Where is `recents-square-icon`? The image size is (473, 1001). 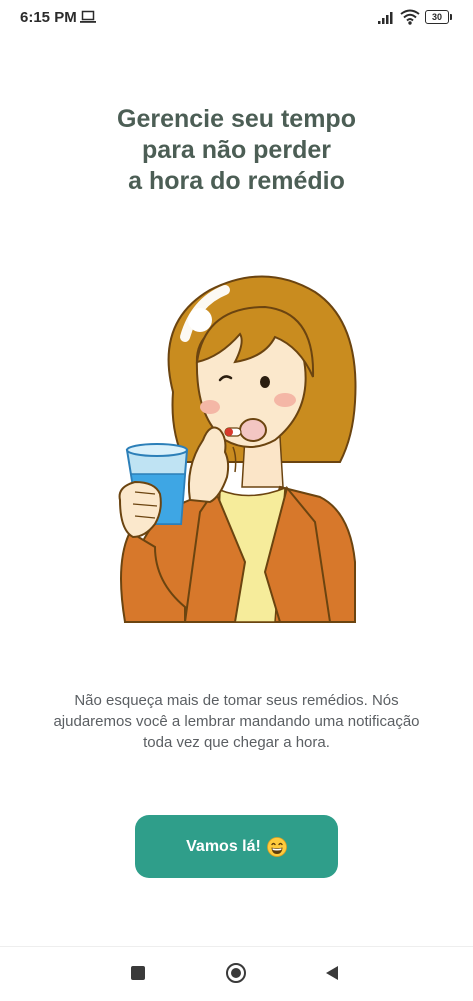
recents-square-icon is located at coordinates (138, 973).